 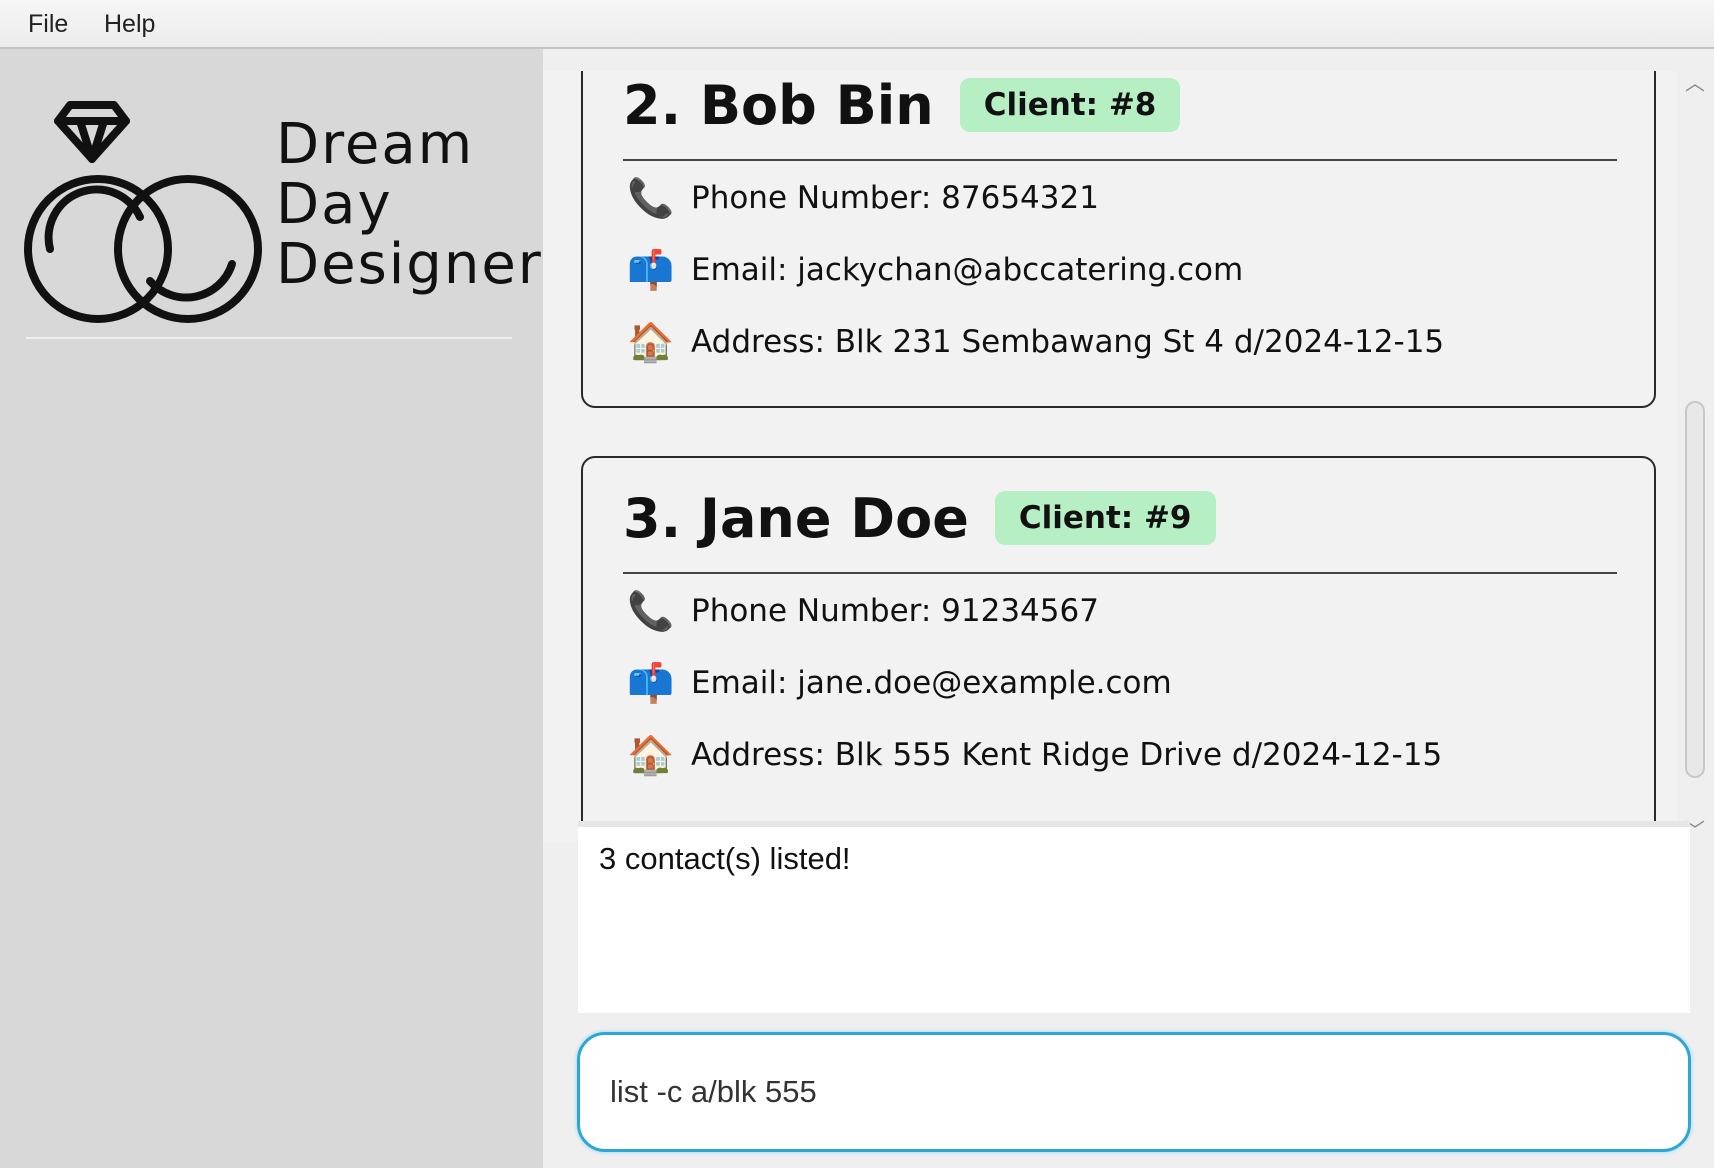 I want to click on menu-help: Help, so click(x=129, y=24).